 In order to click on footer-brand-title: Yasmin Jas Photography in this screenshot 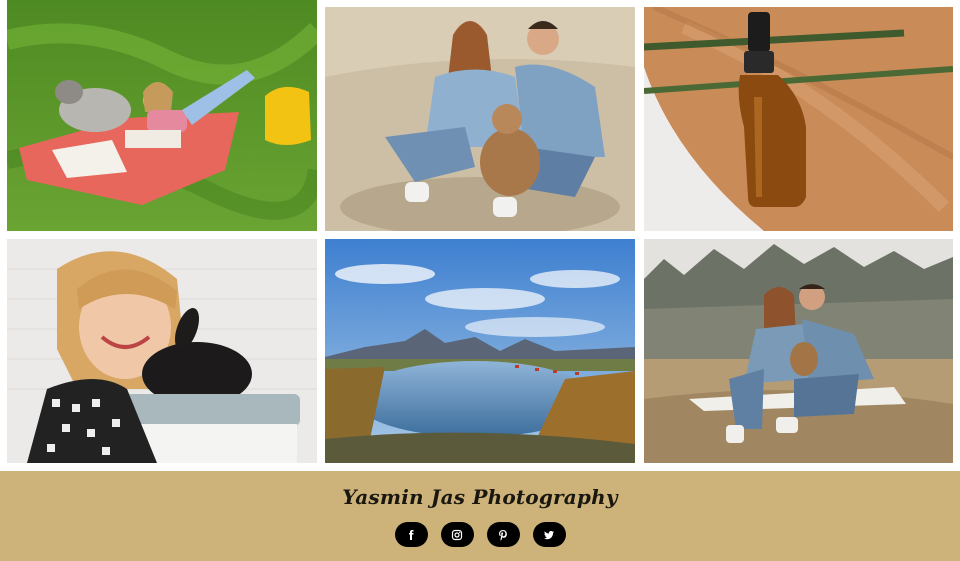, I will do `click(480, 497)`.